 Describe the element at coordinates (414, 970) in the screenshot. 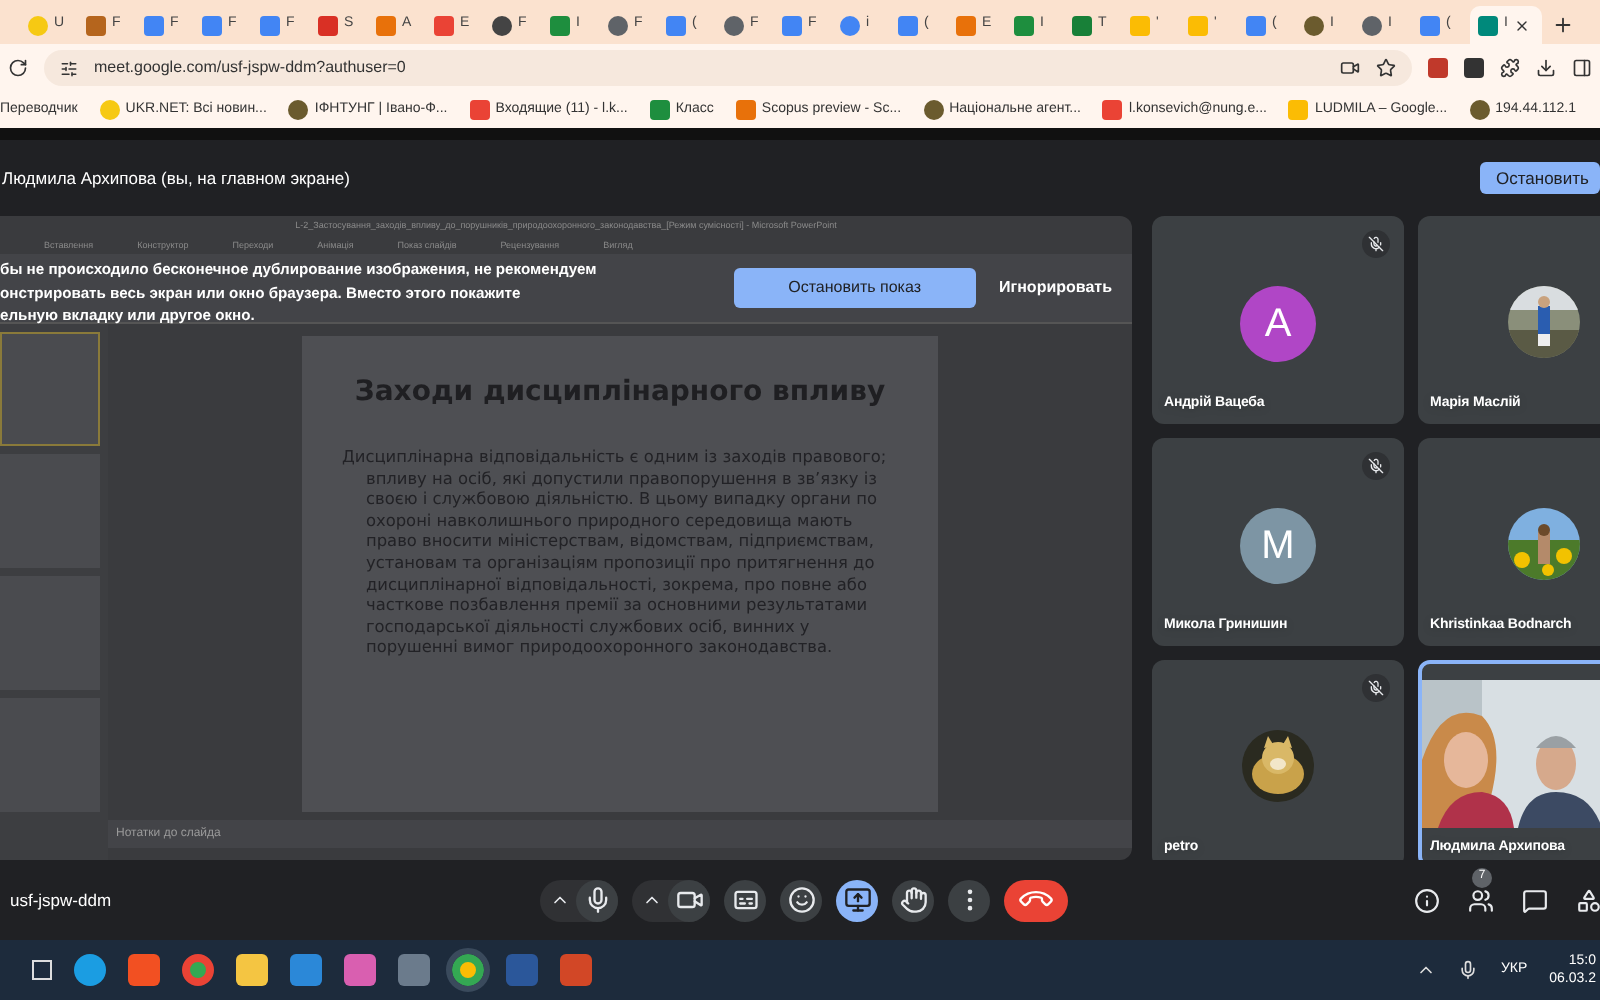

I see `calculator-icon` at that location.